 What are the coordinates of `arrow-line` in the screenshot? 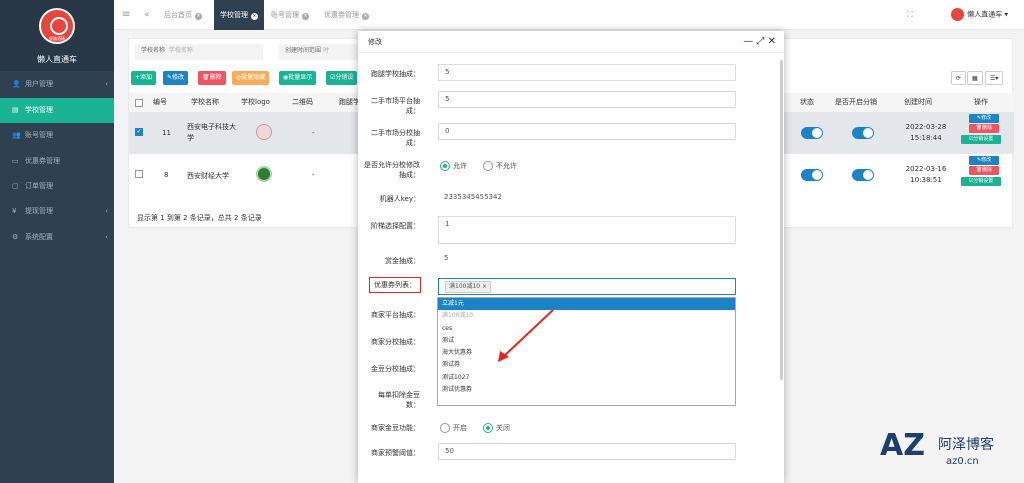 It's located at (528, 333).